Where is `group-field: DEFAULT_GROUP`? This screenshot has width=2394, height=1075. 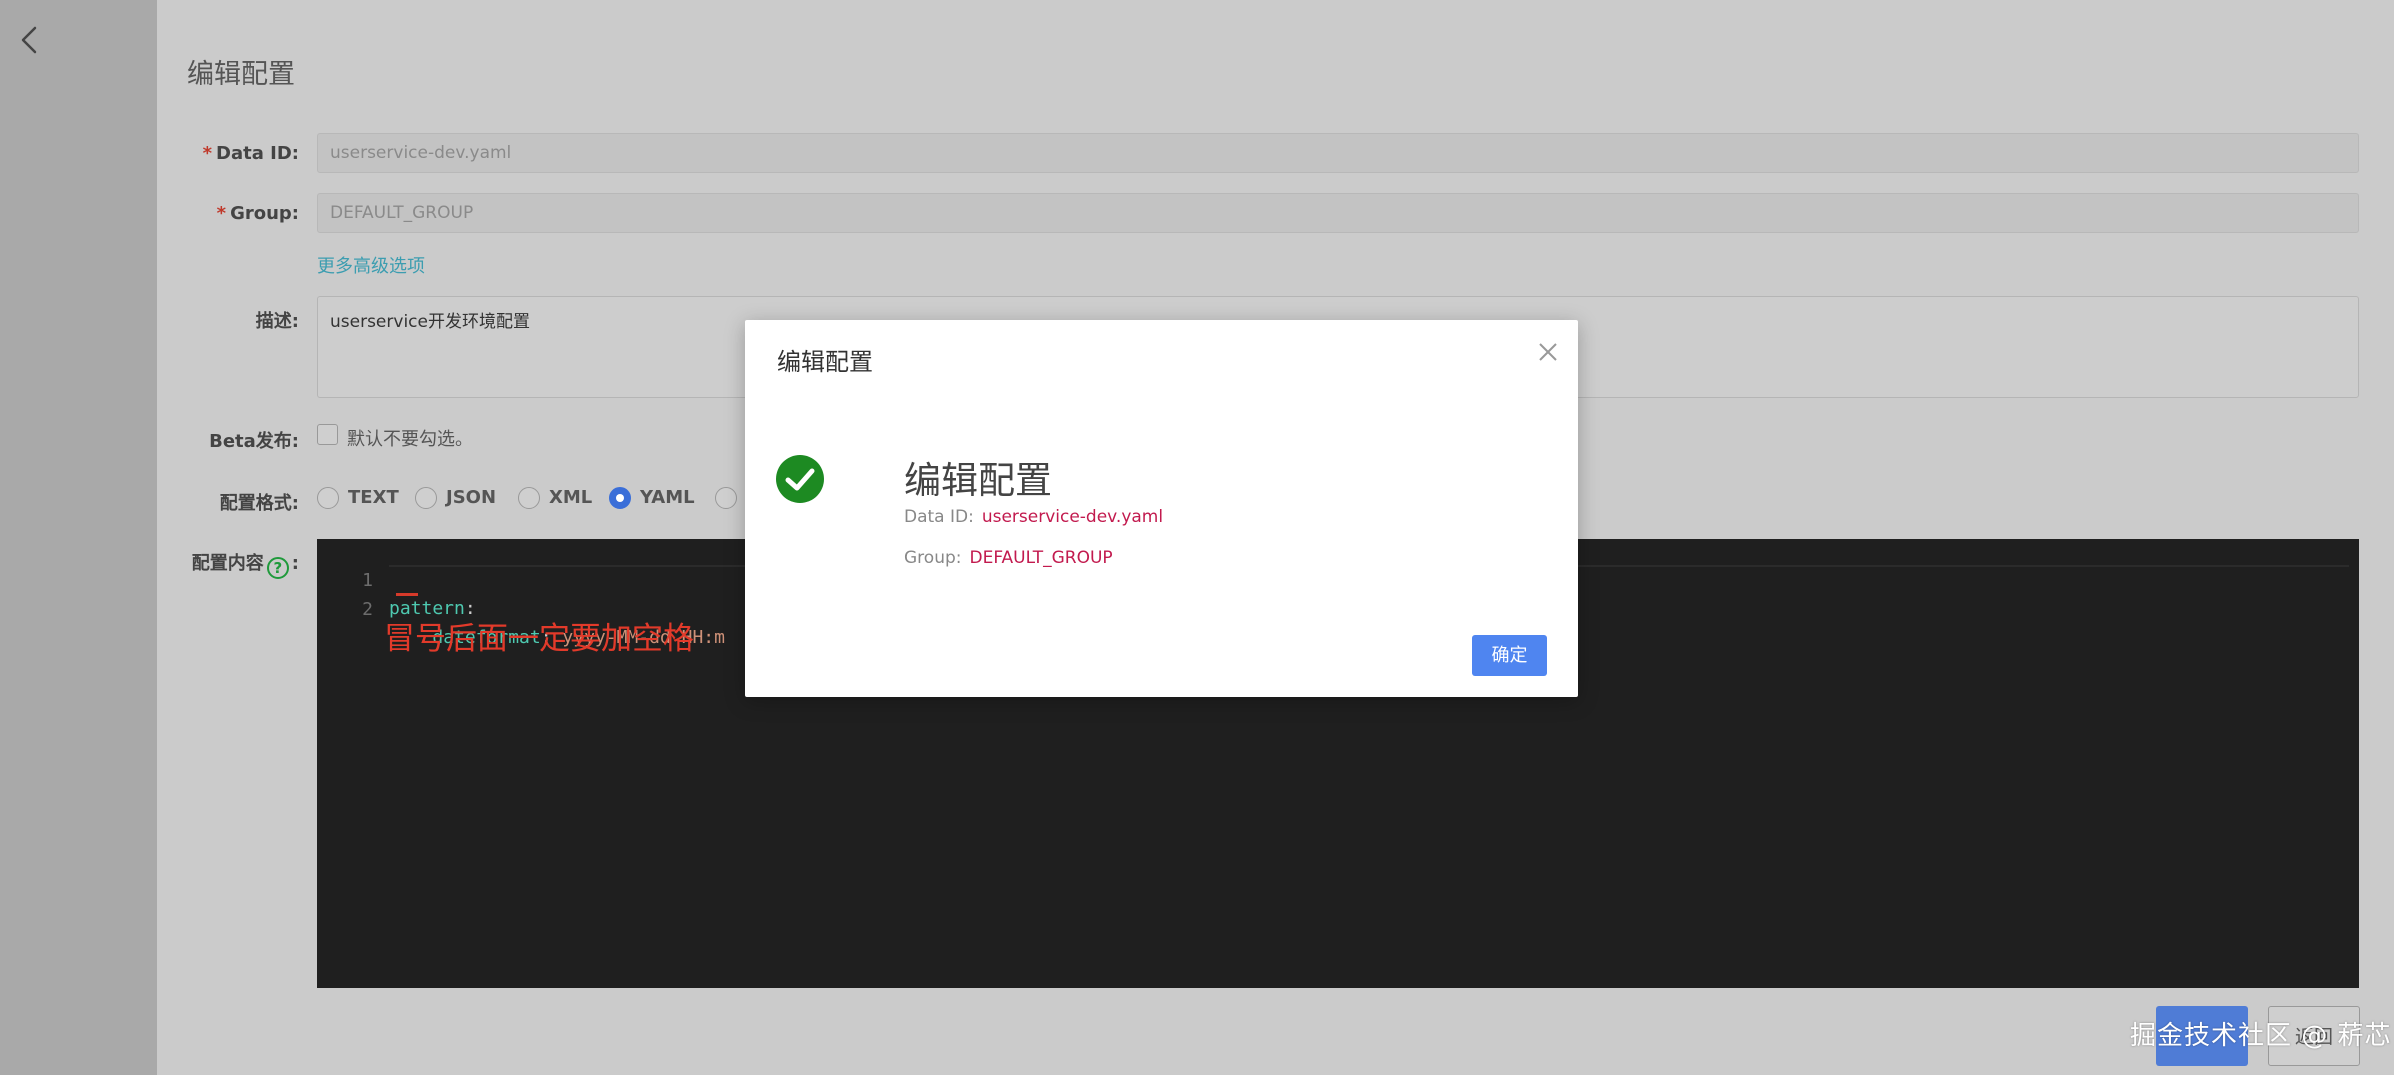 group-field: DEFAULT_GROUP is located at coordinates (1338, 213).